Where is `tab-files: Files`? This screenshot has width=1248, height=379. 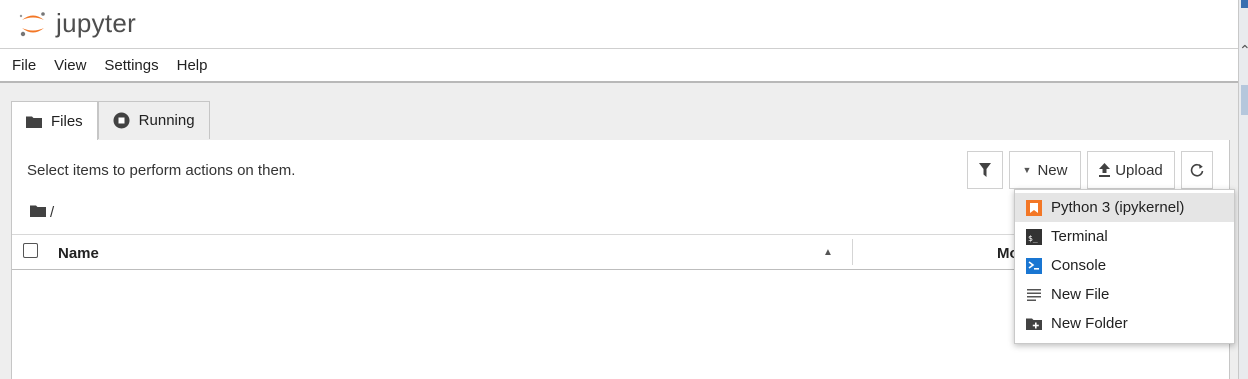 tab-files: Files is located at coordinates (54, 121).